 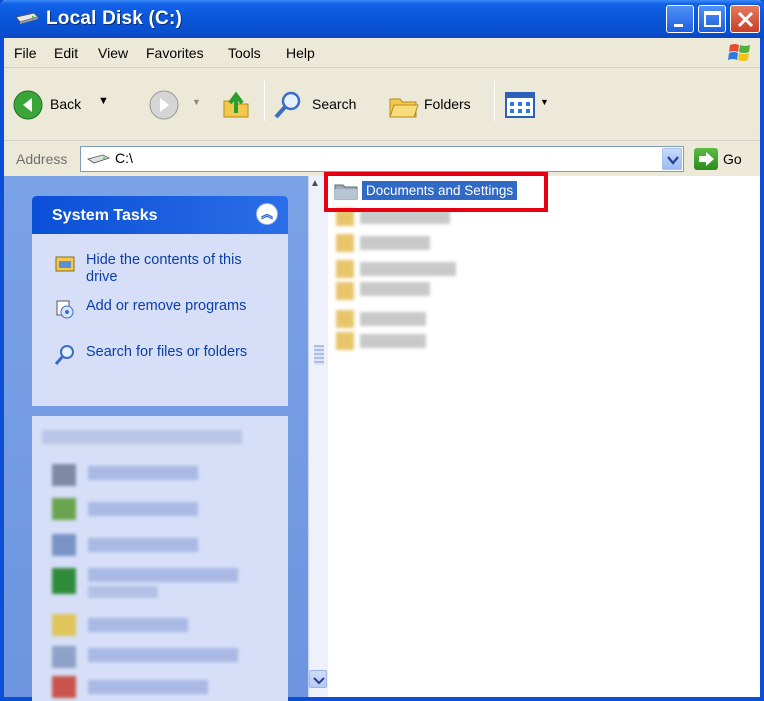 What do you see at coordinates (66, 53) in the screenshot?
I see `menu-edit: Edit` at bounding box center [66, 53].